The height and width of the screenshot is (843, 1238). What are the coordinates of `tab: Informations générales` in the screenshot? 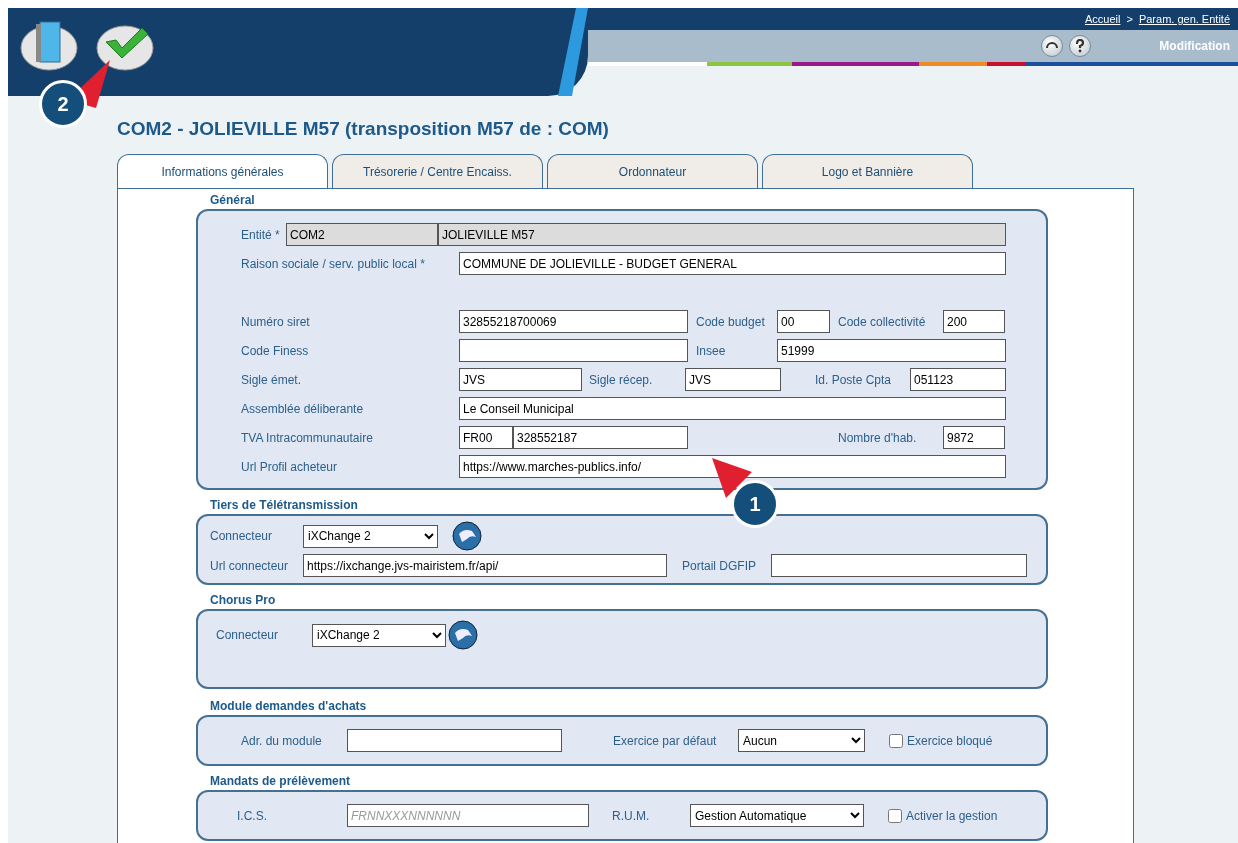 It's located at (222, 171).